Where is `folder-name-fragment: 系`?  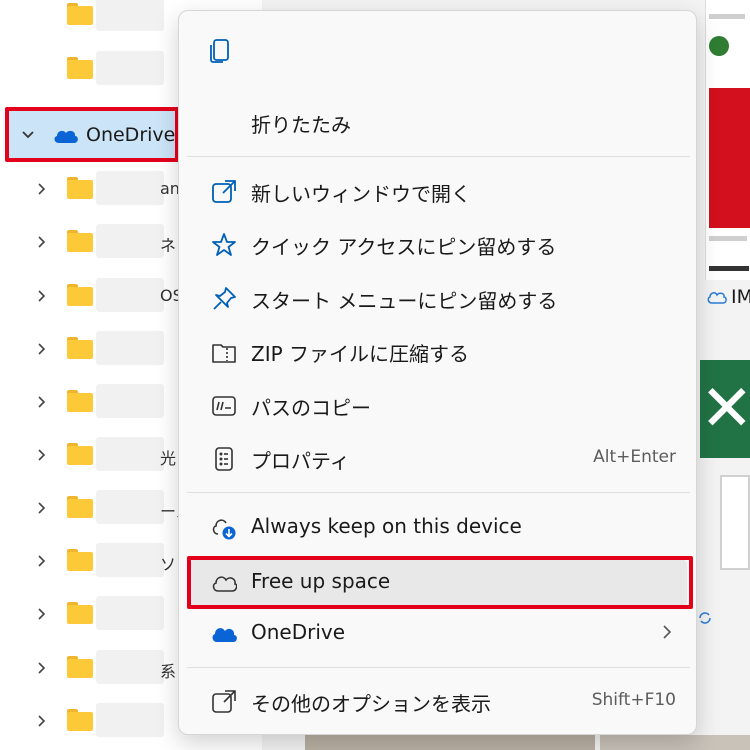
folder-name-fragment: 系 is located at coordinates (168, 671).